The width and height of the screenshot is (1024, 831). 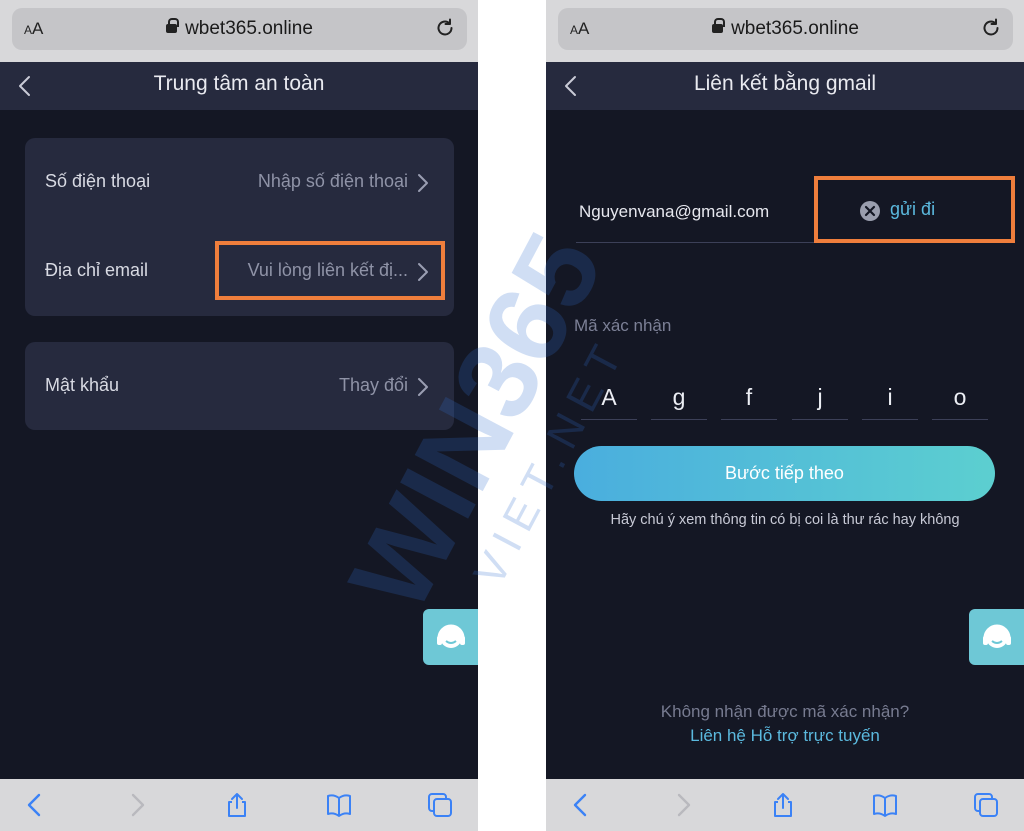 I want to click on next-step-button: Bước tiếp theo, so click(x=784, y=473).